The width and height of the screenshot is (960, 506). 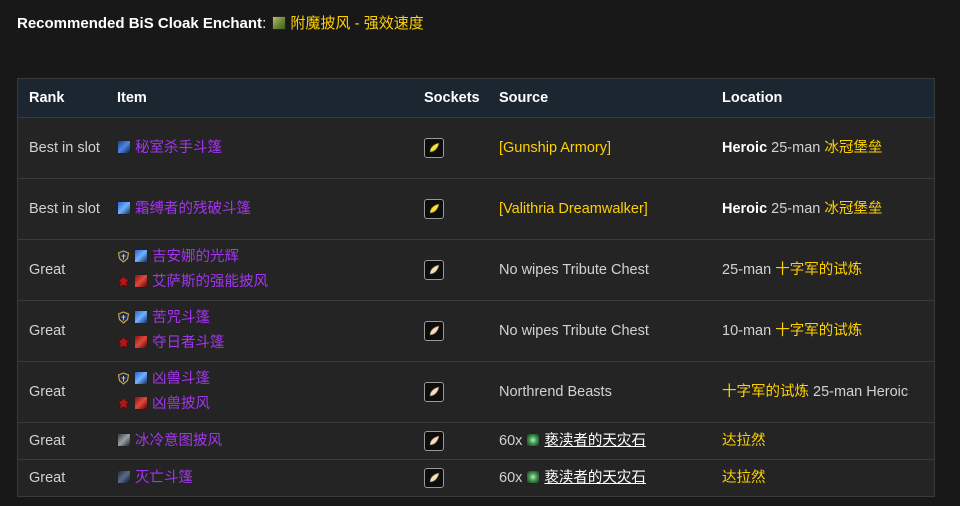 What do you see at coordinates (599, 392) in the screenshot?
I see `source-cell: Northrend Beasts` at bounding box center [599, 392].